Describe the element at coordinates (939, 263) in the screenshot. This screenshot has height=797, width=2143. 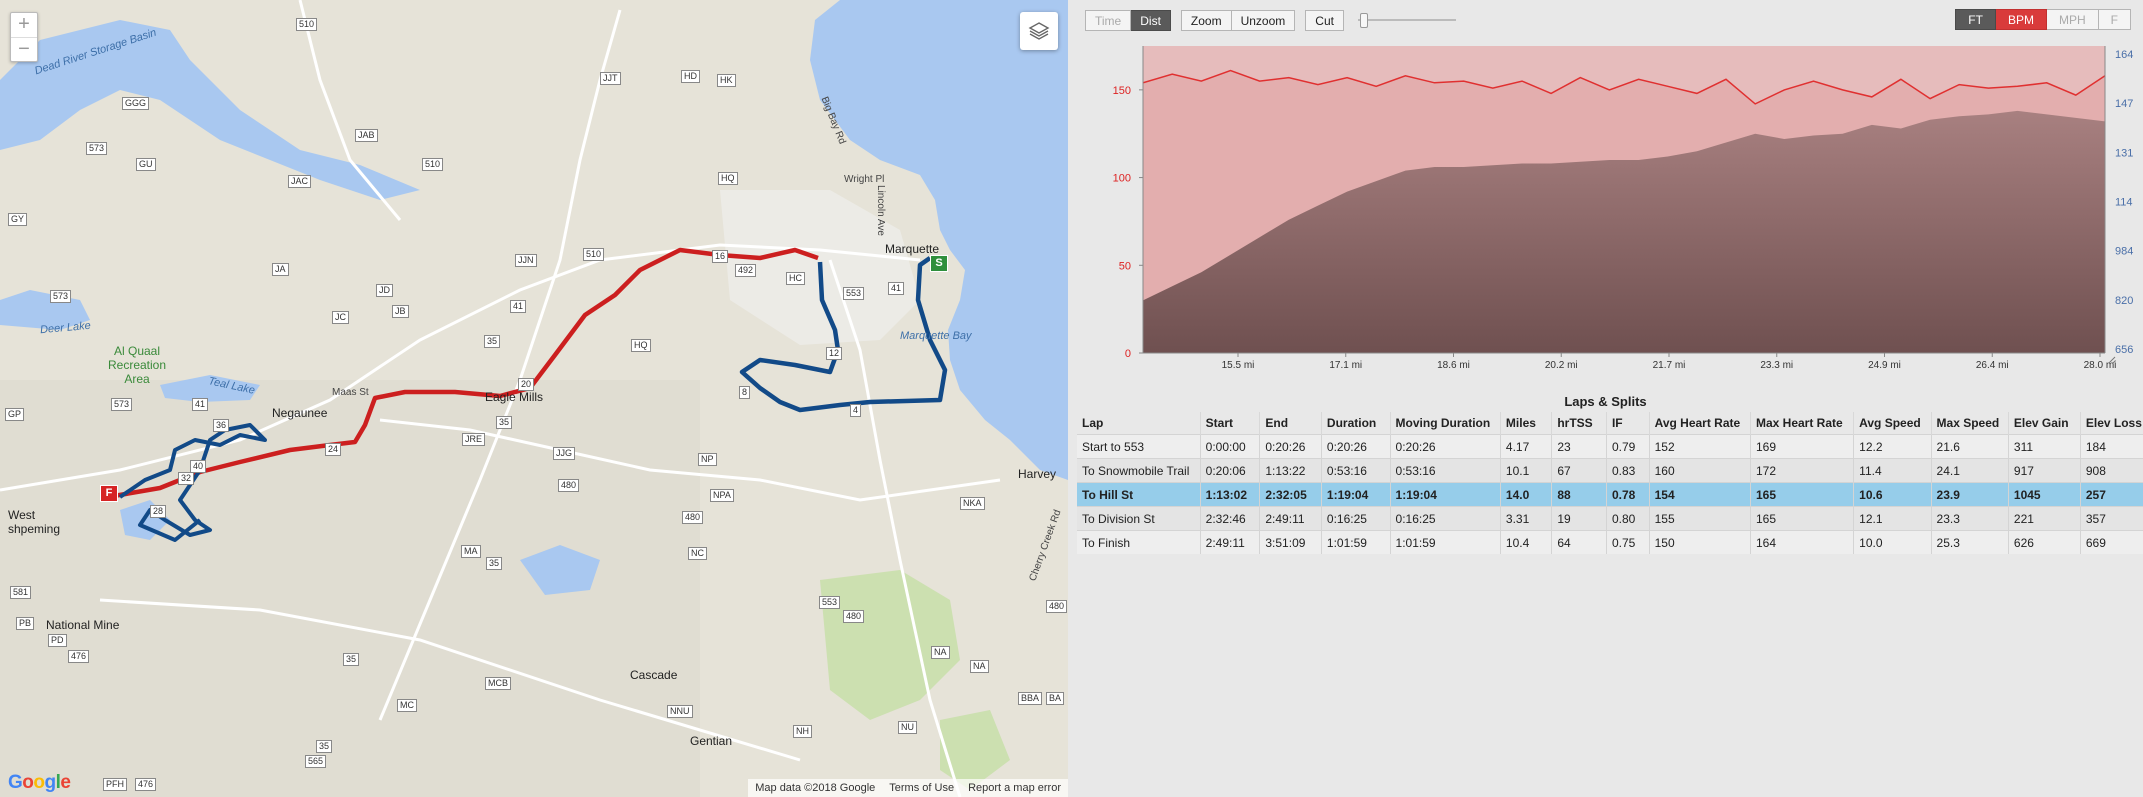
I see `start-marker-icon: S` at that location.